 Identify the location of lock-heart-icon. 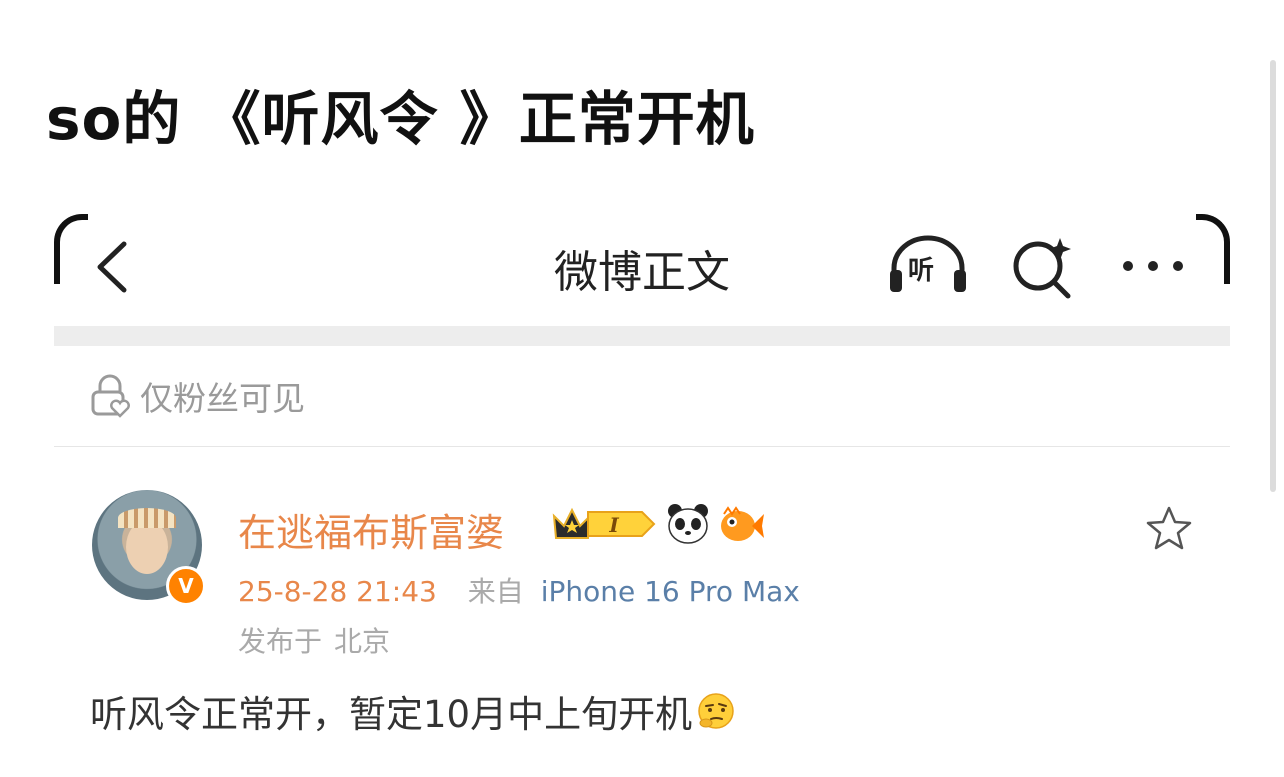
(110, 396).